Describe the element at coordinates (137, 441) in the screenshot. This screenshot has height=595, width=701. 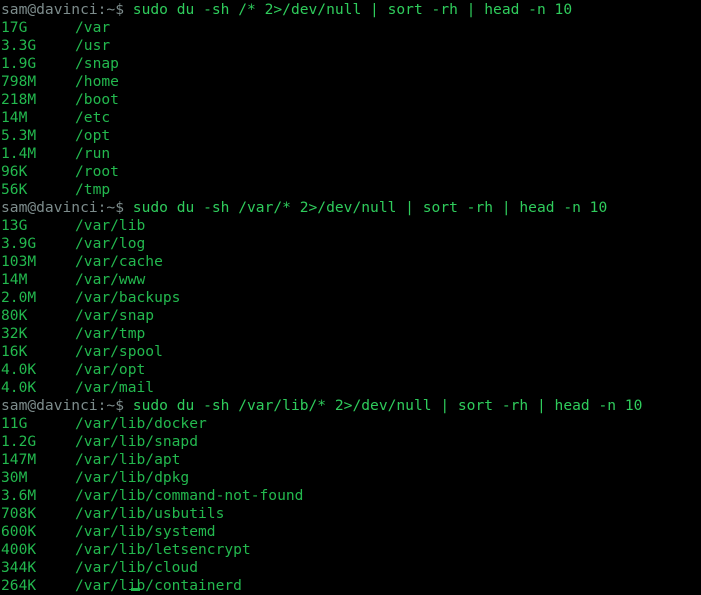
I see `path-value: /var/lib/snapd` at that location.